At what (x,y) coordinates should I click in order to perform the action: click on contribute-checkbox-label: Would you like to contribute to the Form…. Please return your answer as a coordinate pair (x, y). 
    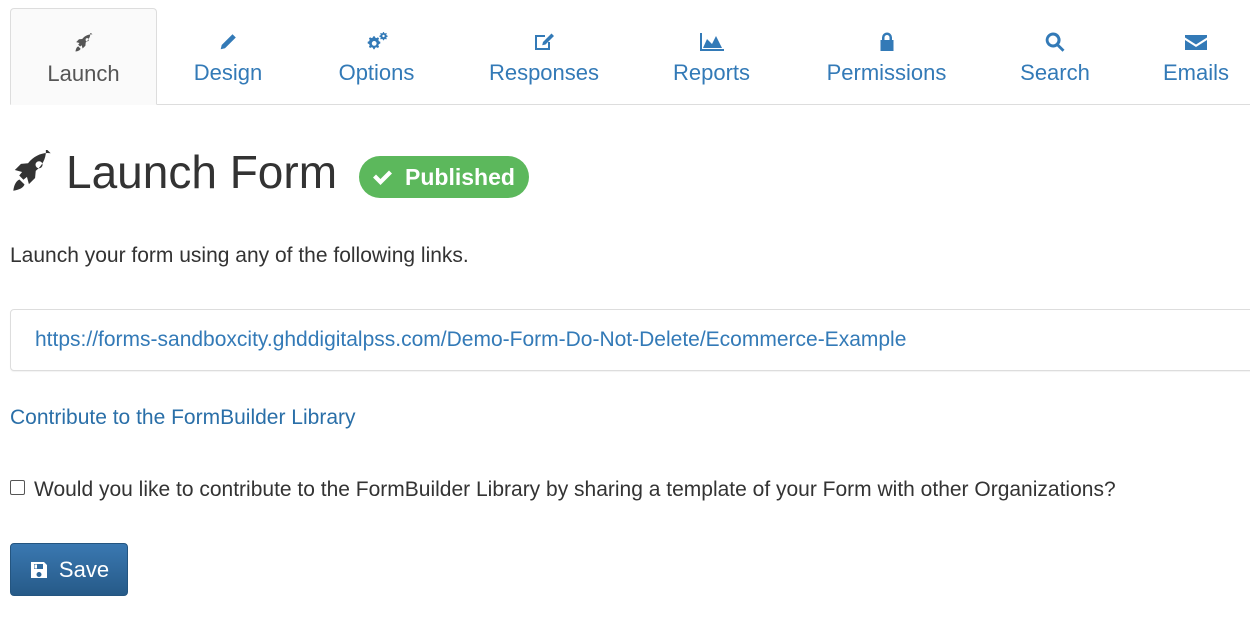
    Looking at the image, I should click on (575, 490).